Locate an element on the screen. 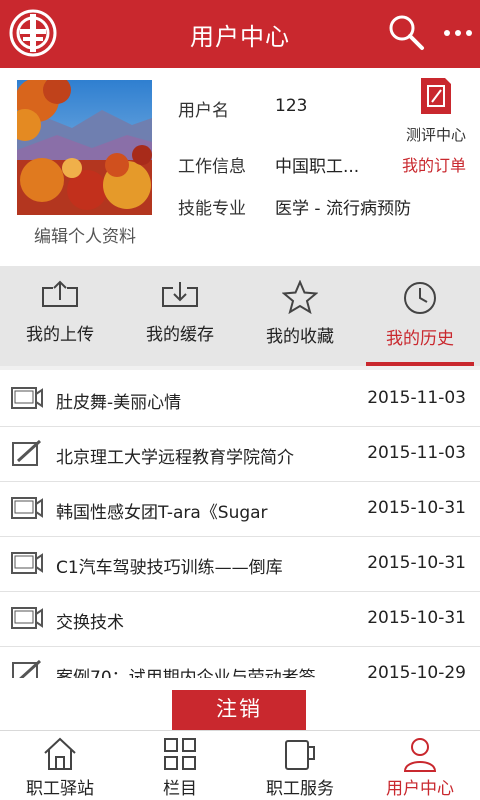 The height and width of the screenshot is (800, 480). username-value: 123 is located at coordinates (291, 106).